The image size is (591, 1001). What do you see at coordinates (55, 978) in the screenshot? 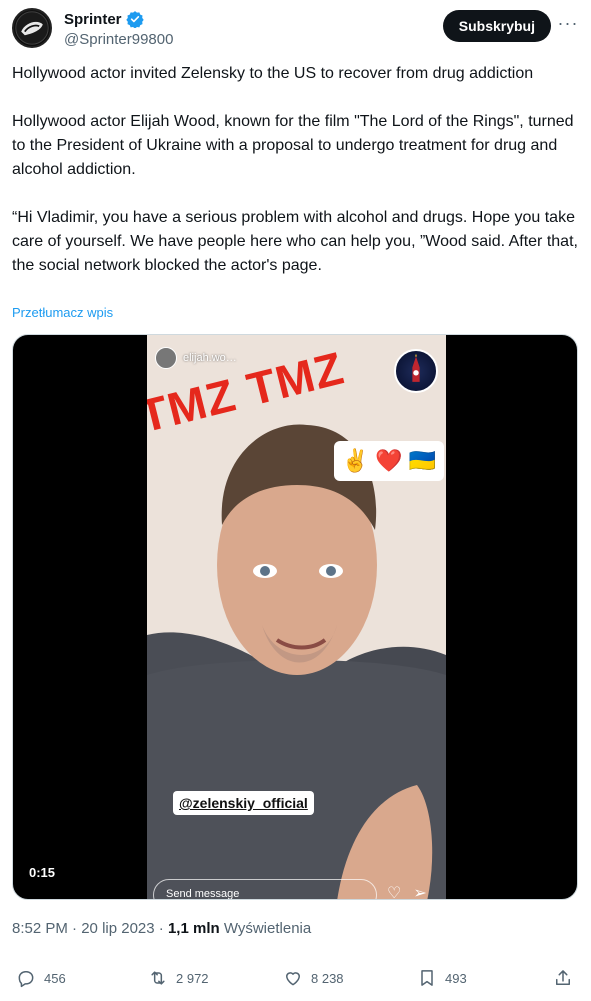
I see `reply-count: 456` at bounding box center [55, 978].